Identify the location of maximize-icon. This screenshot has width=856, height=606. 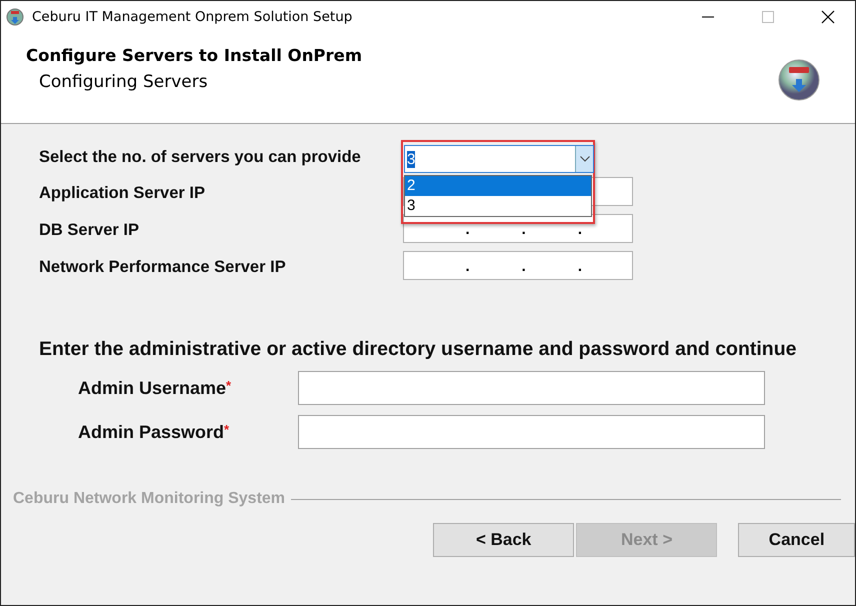
(768, 17).